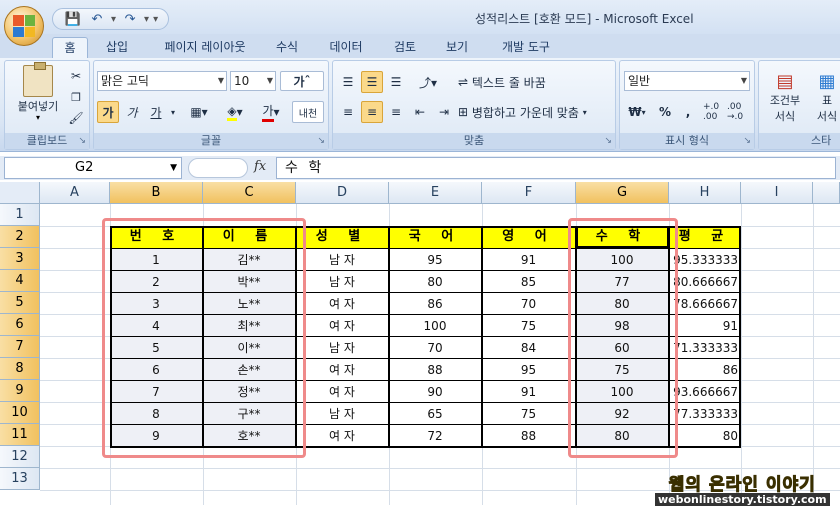 Image resolution: width=840 pixels, height=506 pixels. I want to click on wrap-text-button: ⇌ 텍스트 줄 바꿈, so click(527, 82).